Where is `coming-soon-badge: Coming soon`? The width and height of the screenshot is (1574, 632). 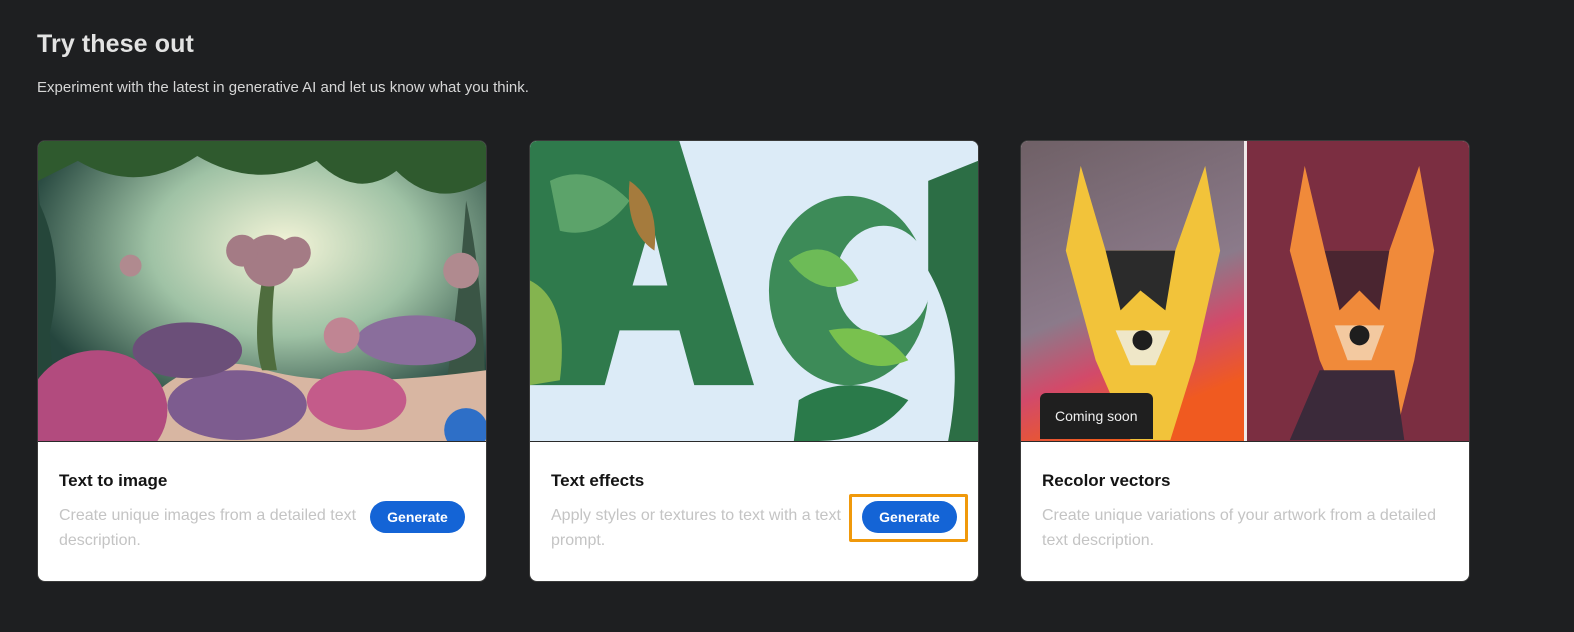
coming-soon-badge: Coming soon is located at coordinates (1096, 416).